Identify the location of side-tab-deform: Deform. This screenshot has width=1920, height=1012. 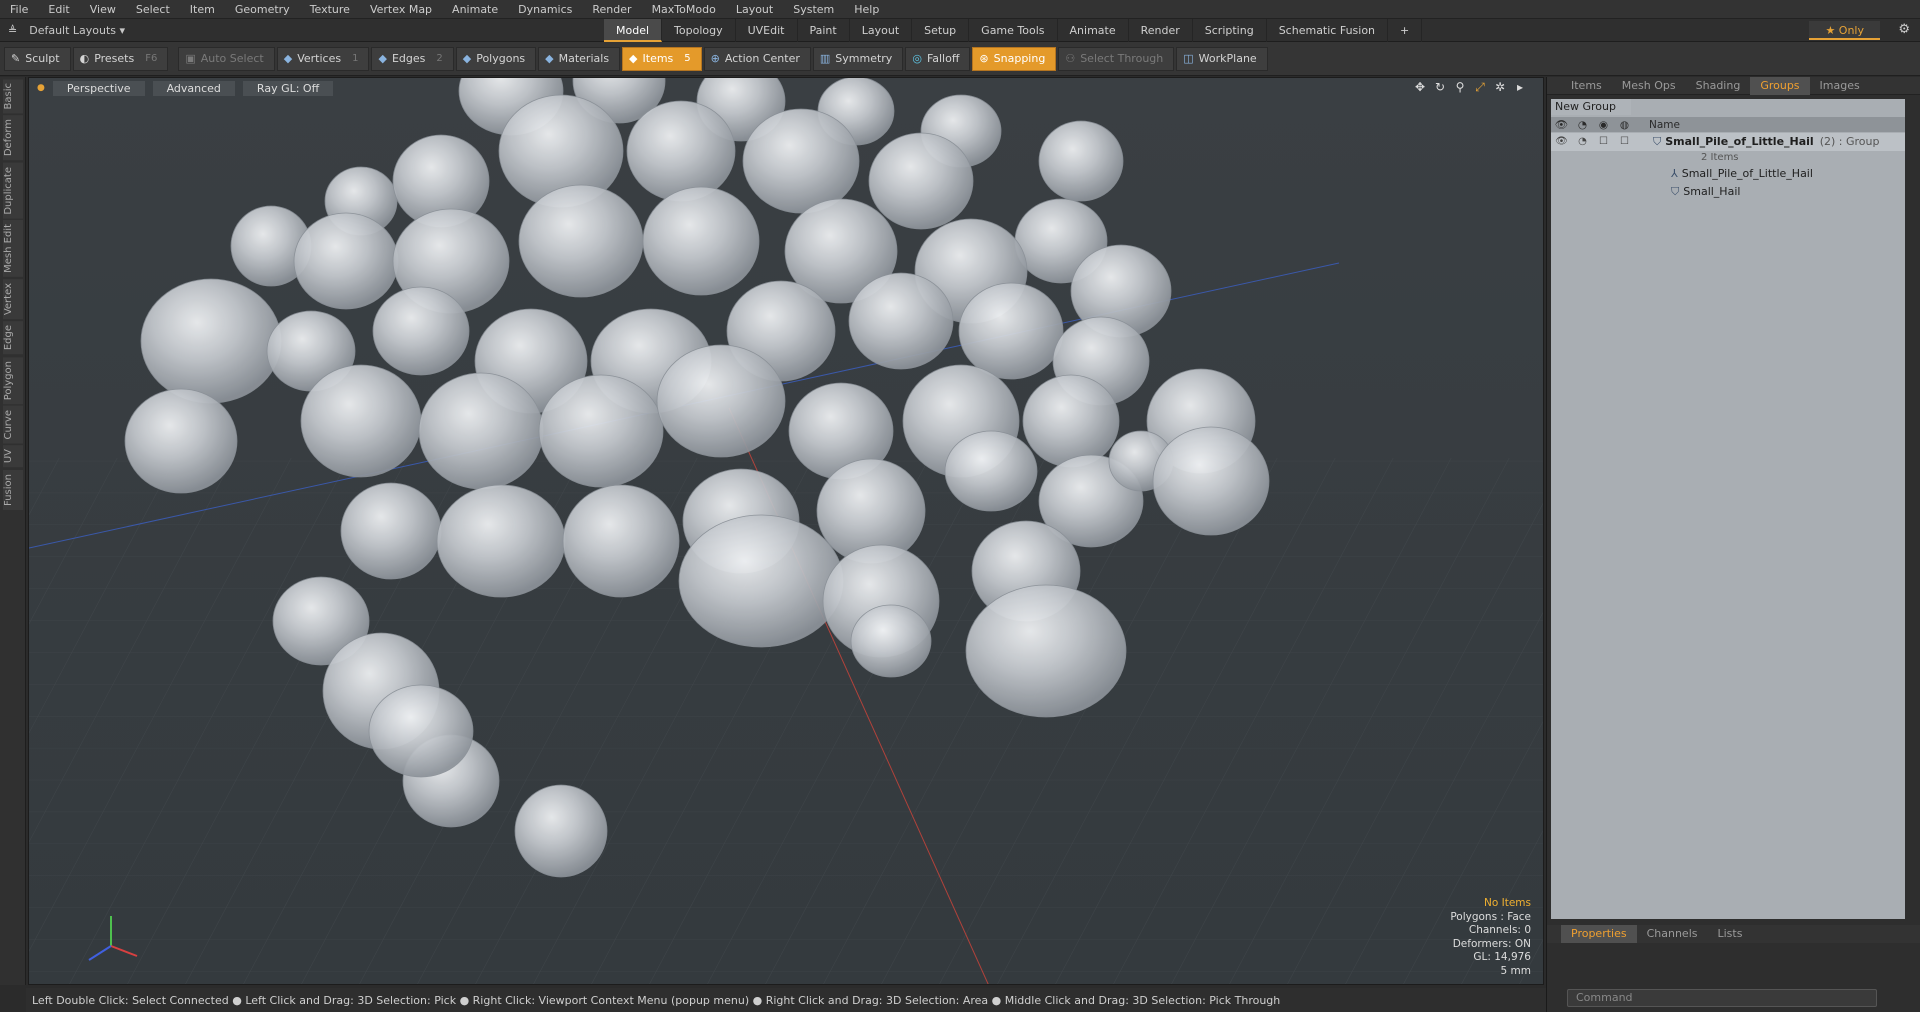
(13, 138).